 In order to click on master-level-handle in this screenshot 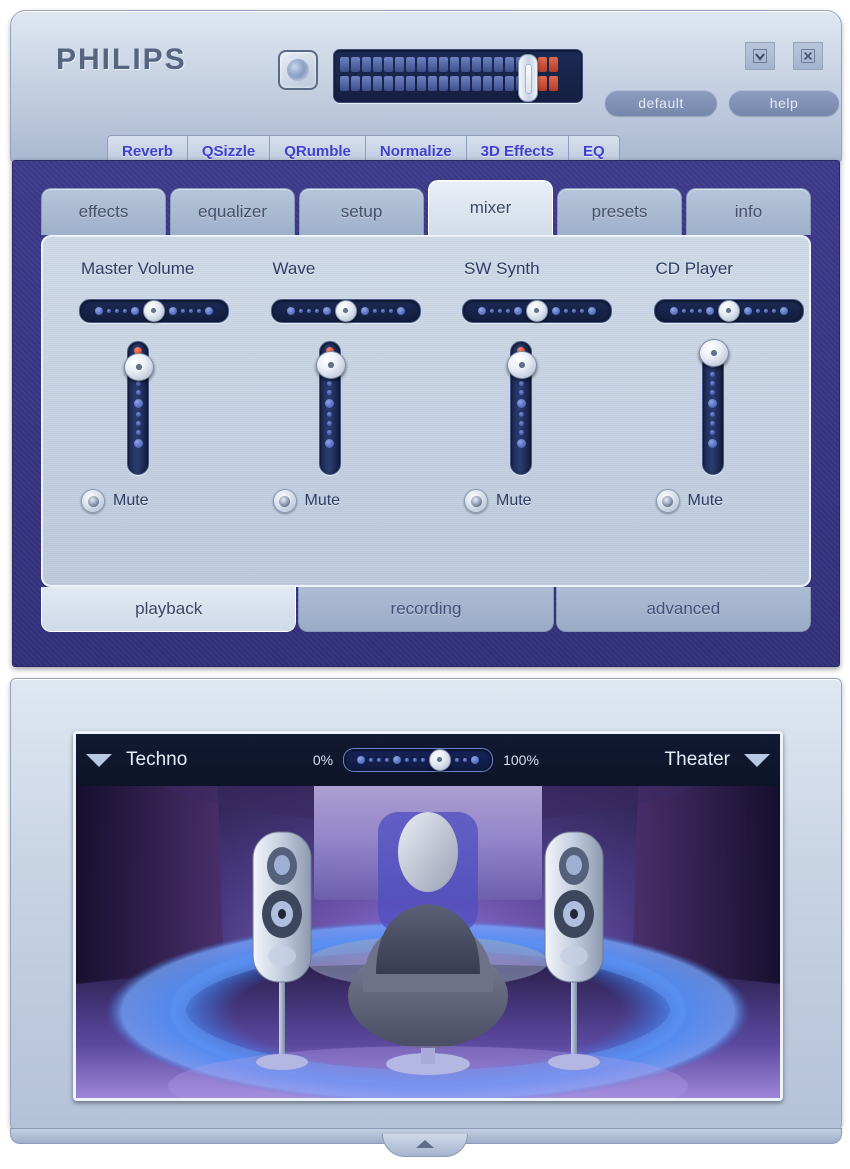, I will do `click(528, 78)`.